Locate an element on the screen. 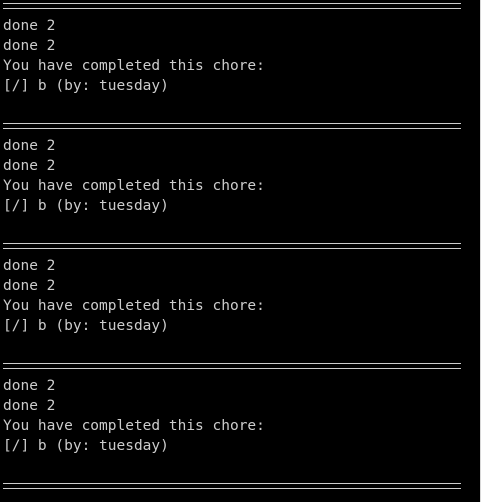  vertical-scrollbar is located at coordinates (487, 251).